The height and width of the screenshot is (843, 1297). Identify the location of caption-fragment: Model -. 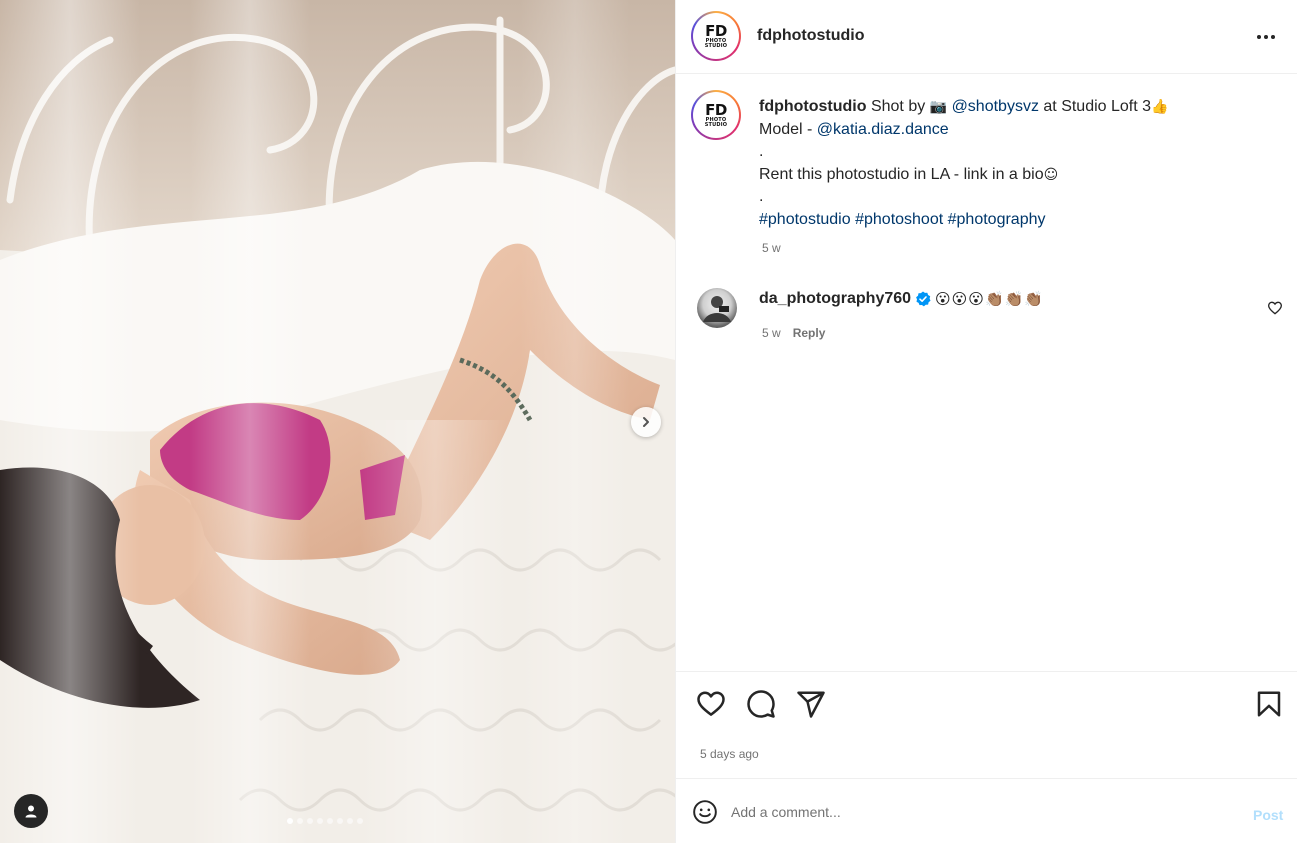
(788, 129).